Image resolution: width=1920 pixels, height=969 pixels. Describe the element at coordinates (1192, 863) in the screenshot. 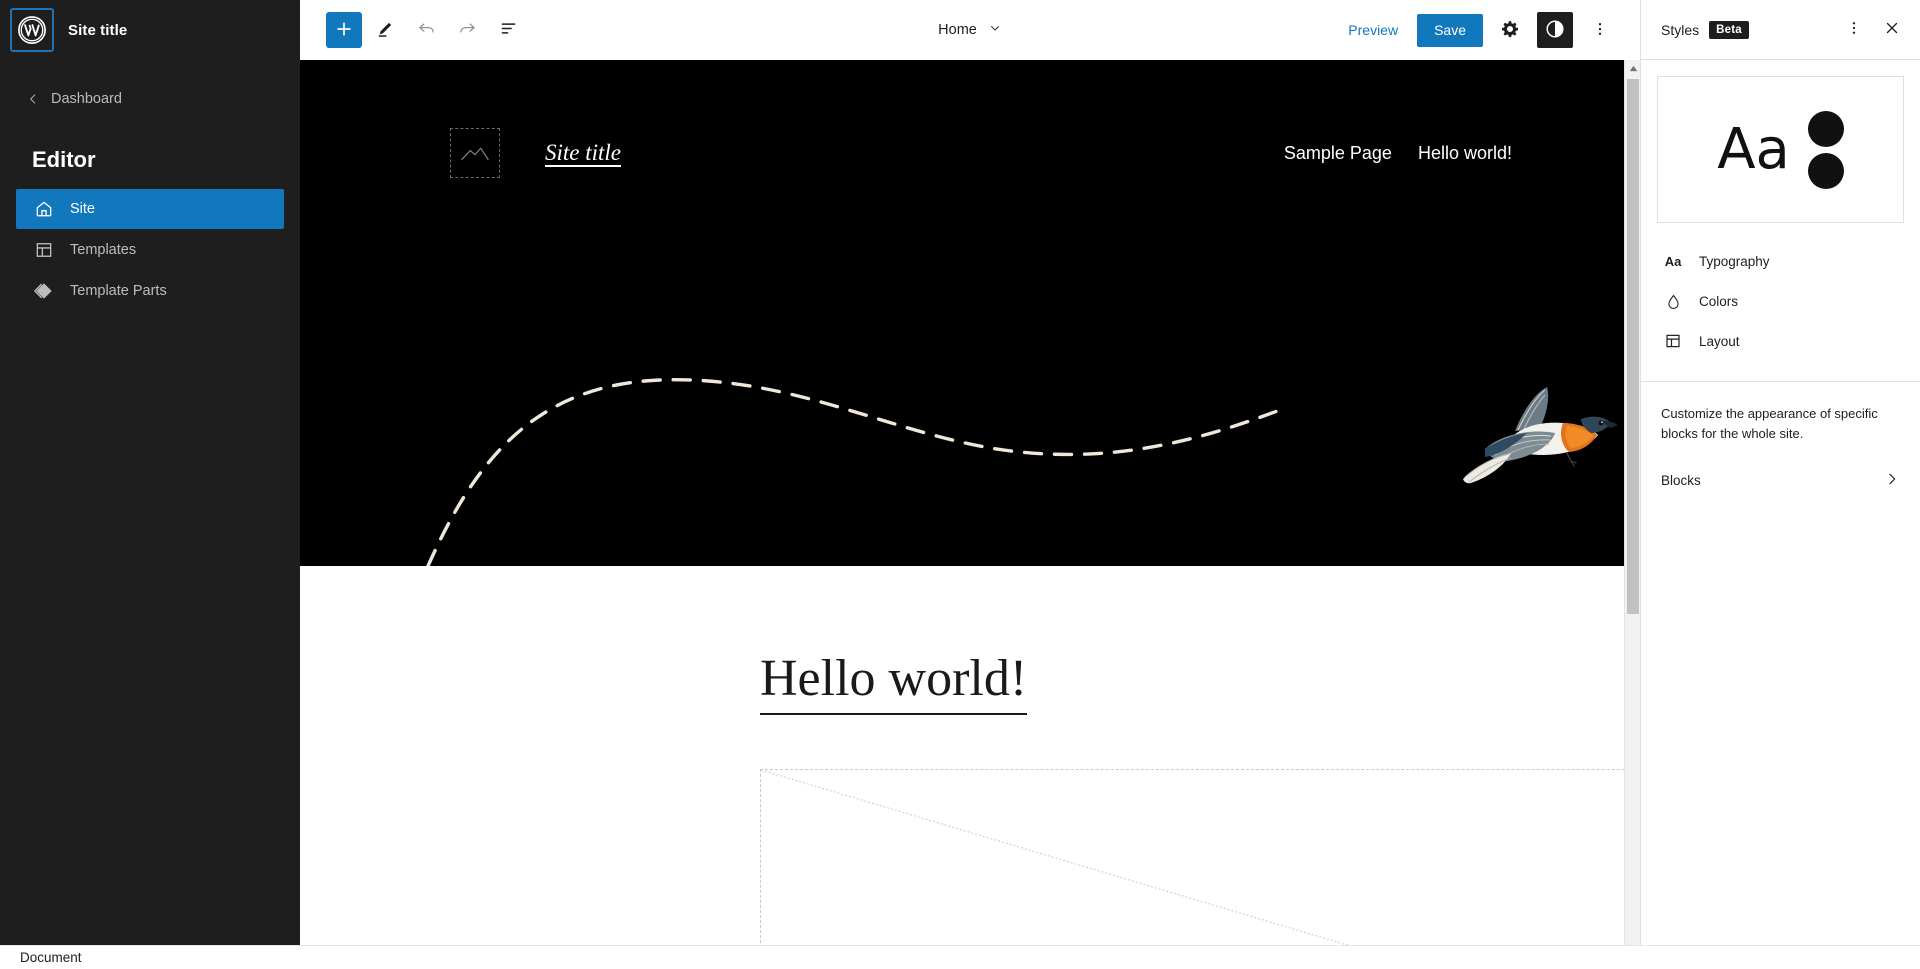

I see `empty-image-block` at that location.